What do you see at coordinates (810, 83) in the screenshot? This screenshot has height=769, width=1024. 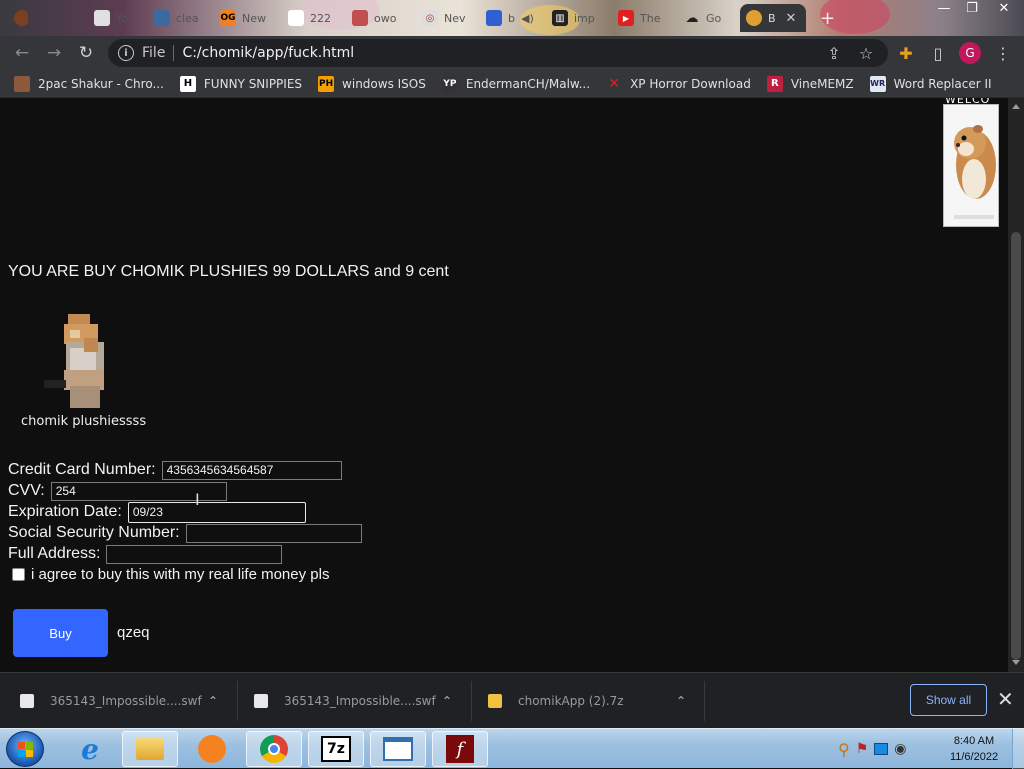 I see `bookmark-item: R VineMEMZ` at bounding box center [810, 83].